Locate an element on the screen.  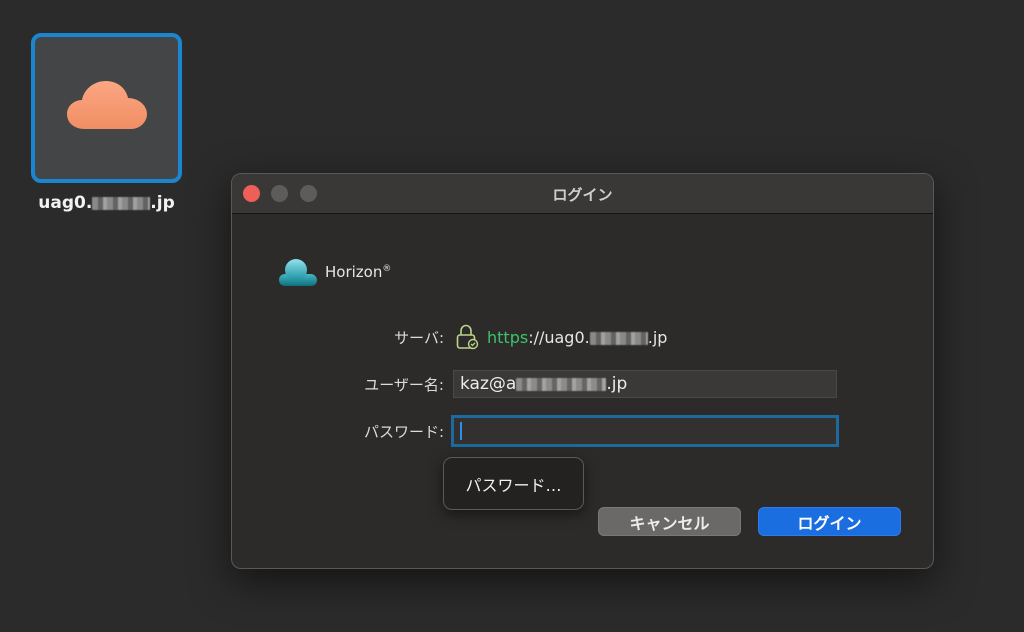
horizon-logo-icon is located at coordinates (298, 272).